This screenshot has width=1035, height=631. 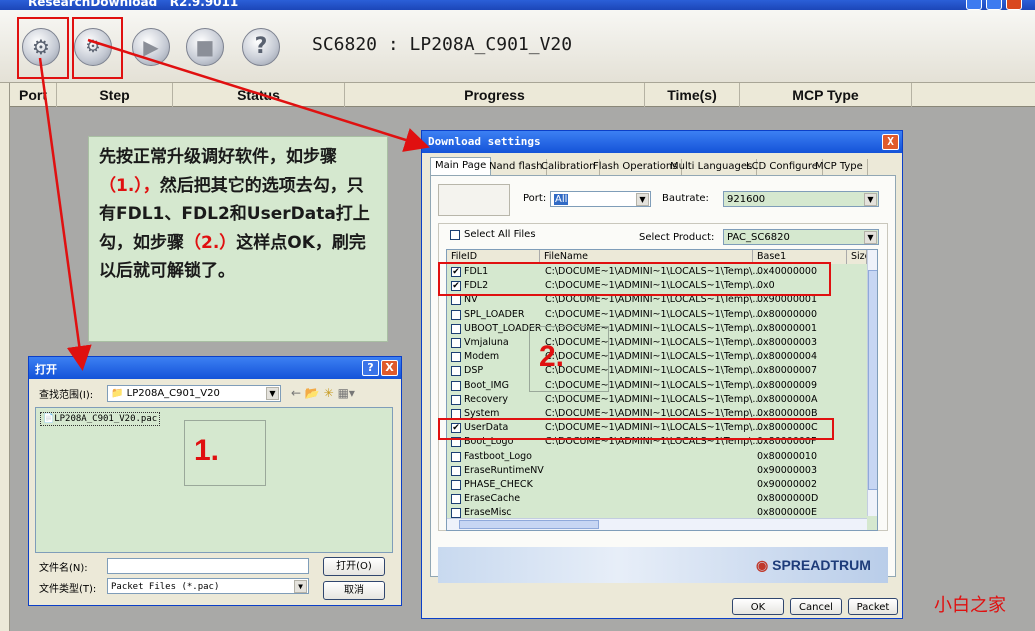 What do you see at coordinates (258, 95) in the screenshot?
I see `arrow-to-download-dialog` at bounding box center [258, 95].